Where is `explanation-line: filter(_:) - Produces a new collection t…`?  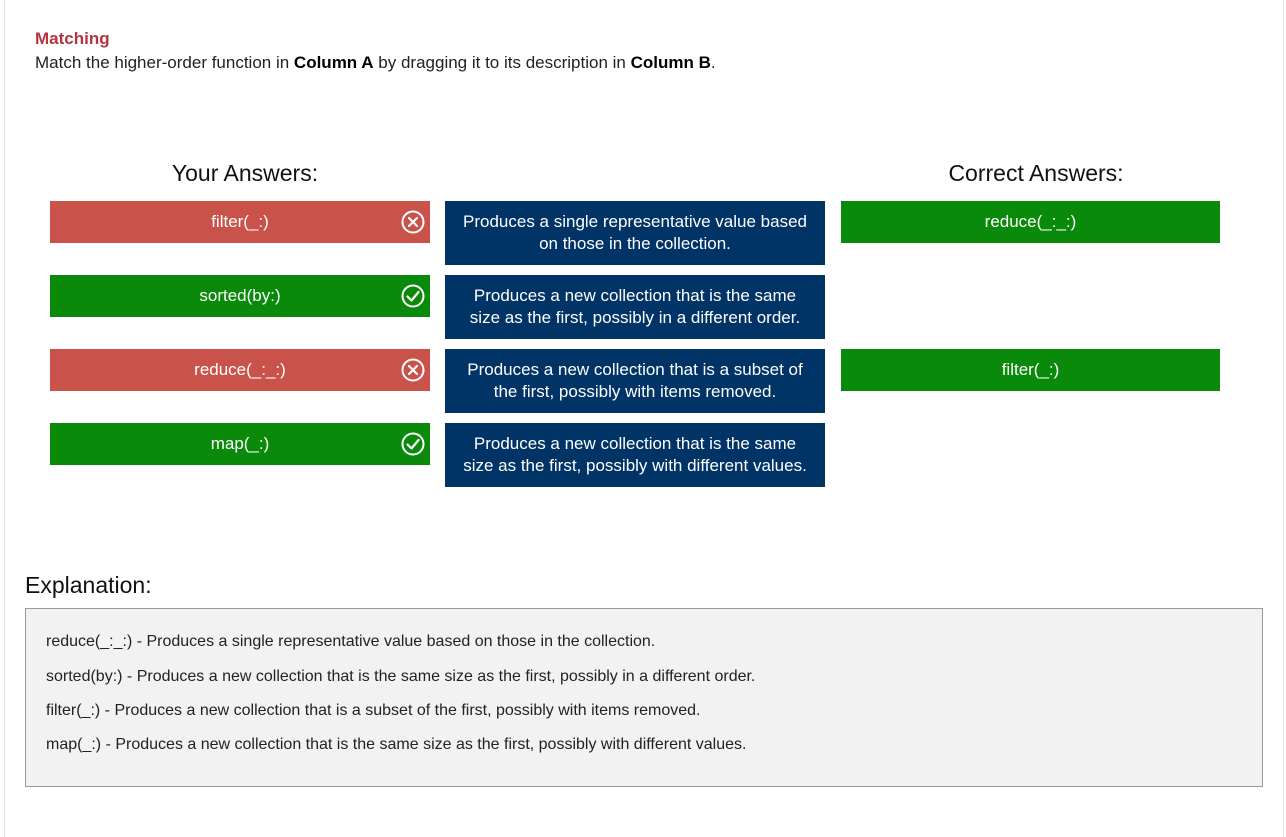
explanation-line: filter(_:) - Produces a new collection t… is located at coordinates (373, 710).